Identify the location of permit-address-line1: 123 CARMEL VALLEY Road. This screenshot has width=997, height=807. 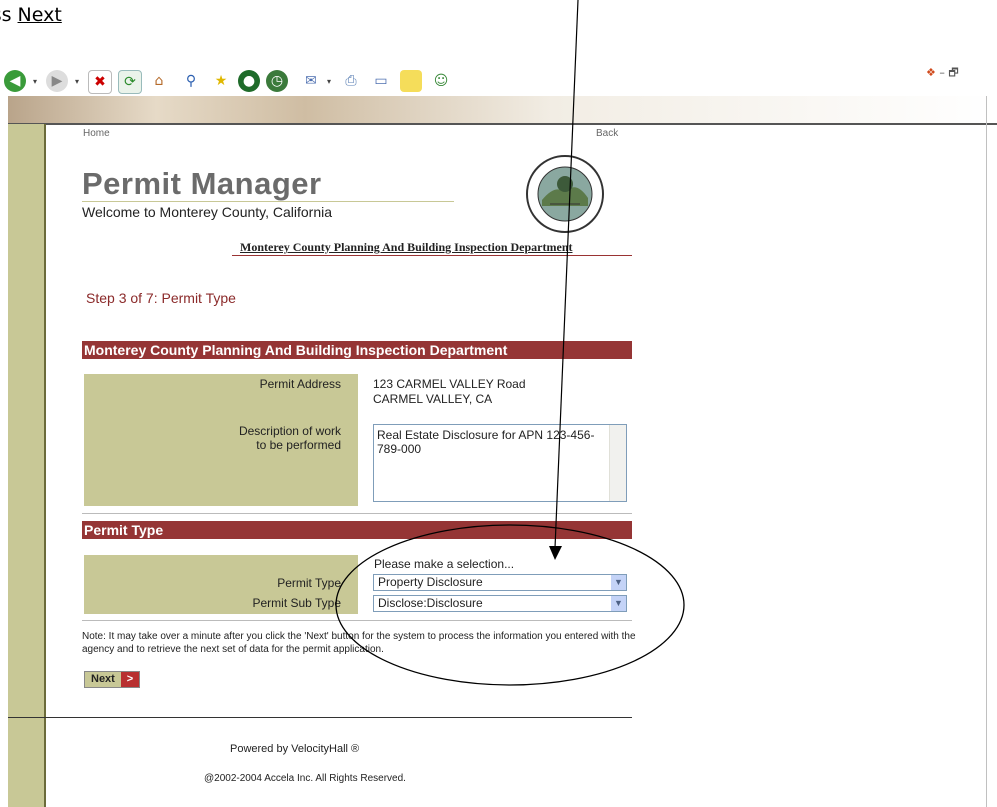
(449, 384).